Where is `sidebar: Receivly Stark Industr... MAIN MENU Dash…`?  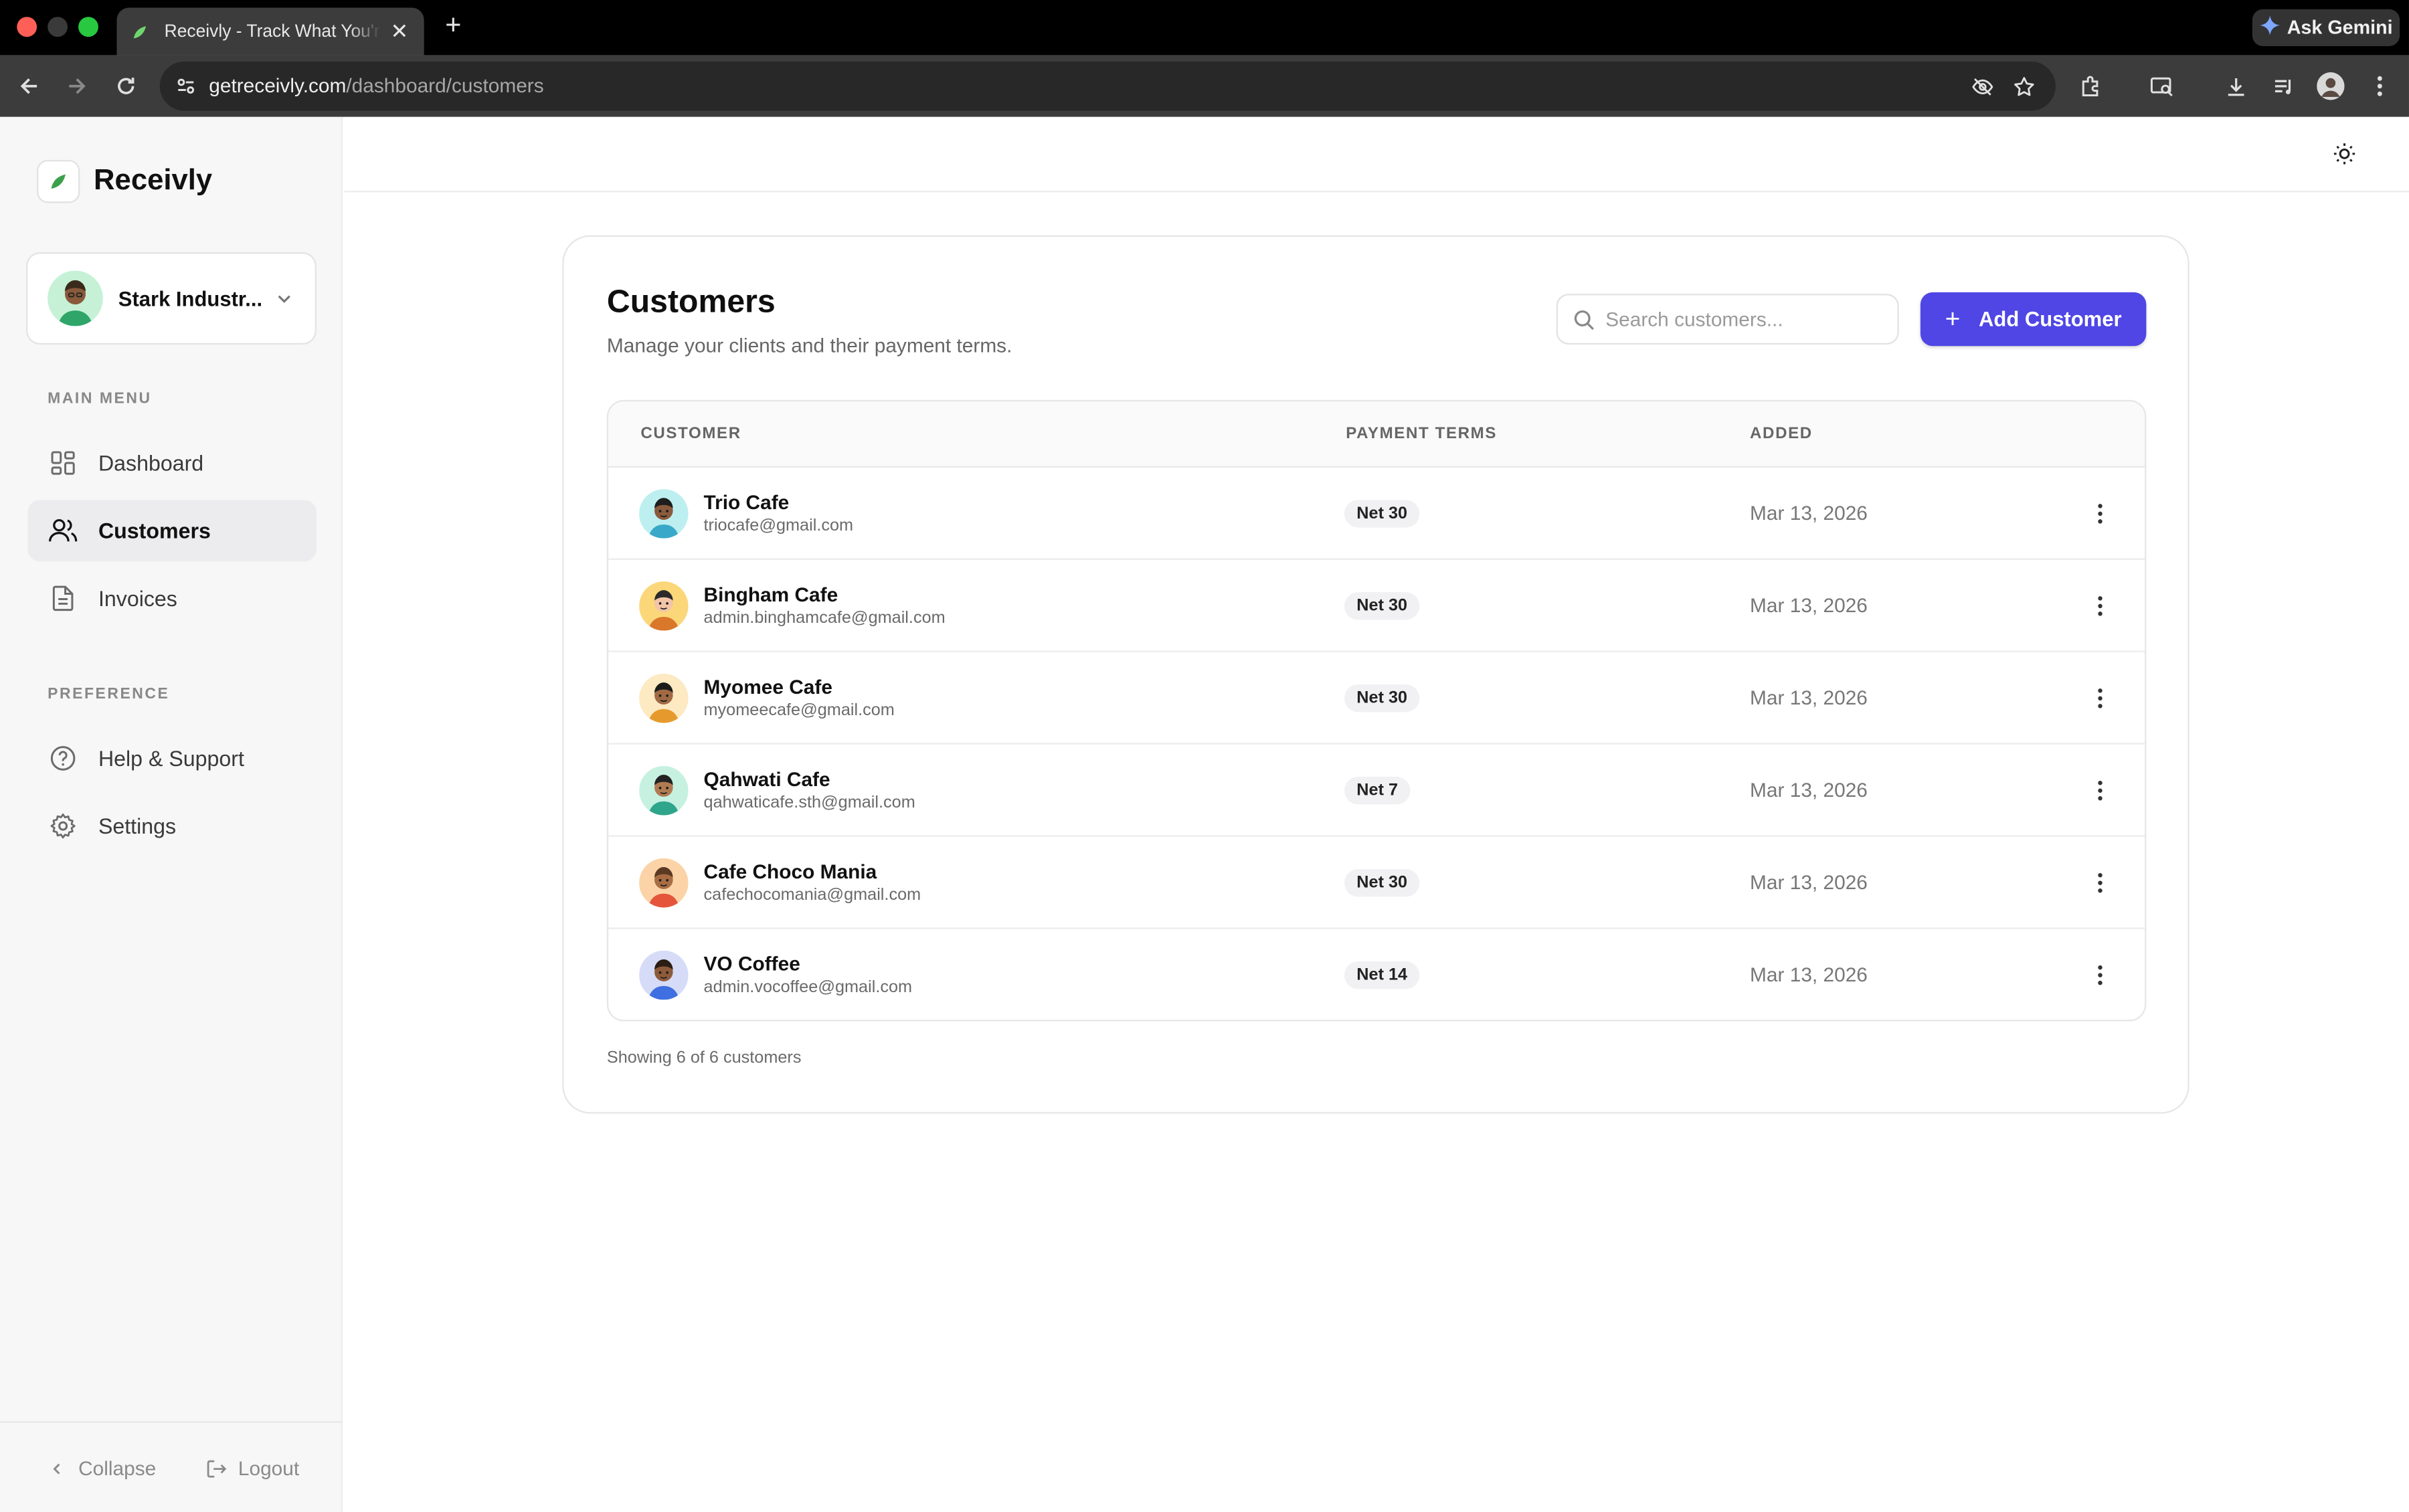 sidebar: Receivly Stark Industr... MAIN MENU Dash… is located at coordinates (171, 814).